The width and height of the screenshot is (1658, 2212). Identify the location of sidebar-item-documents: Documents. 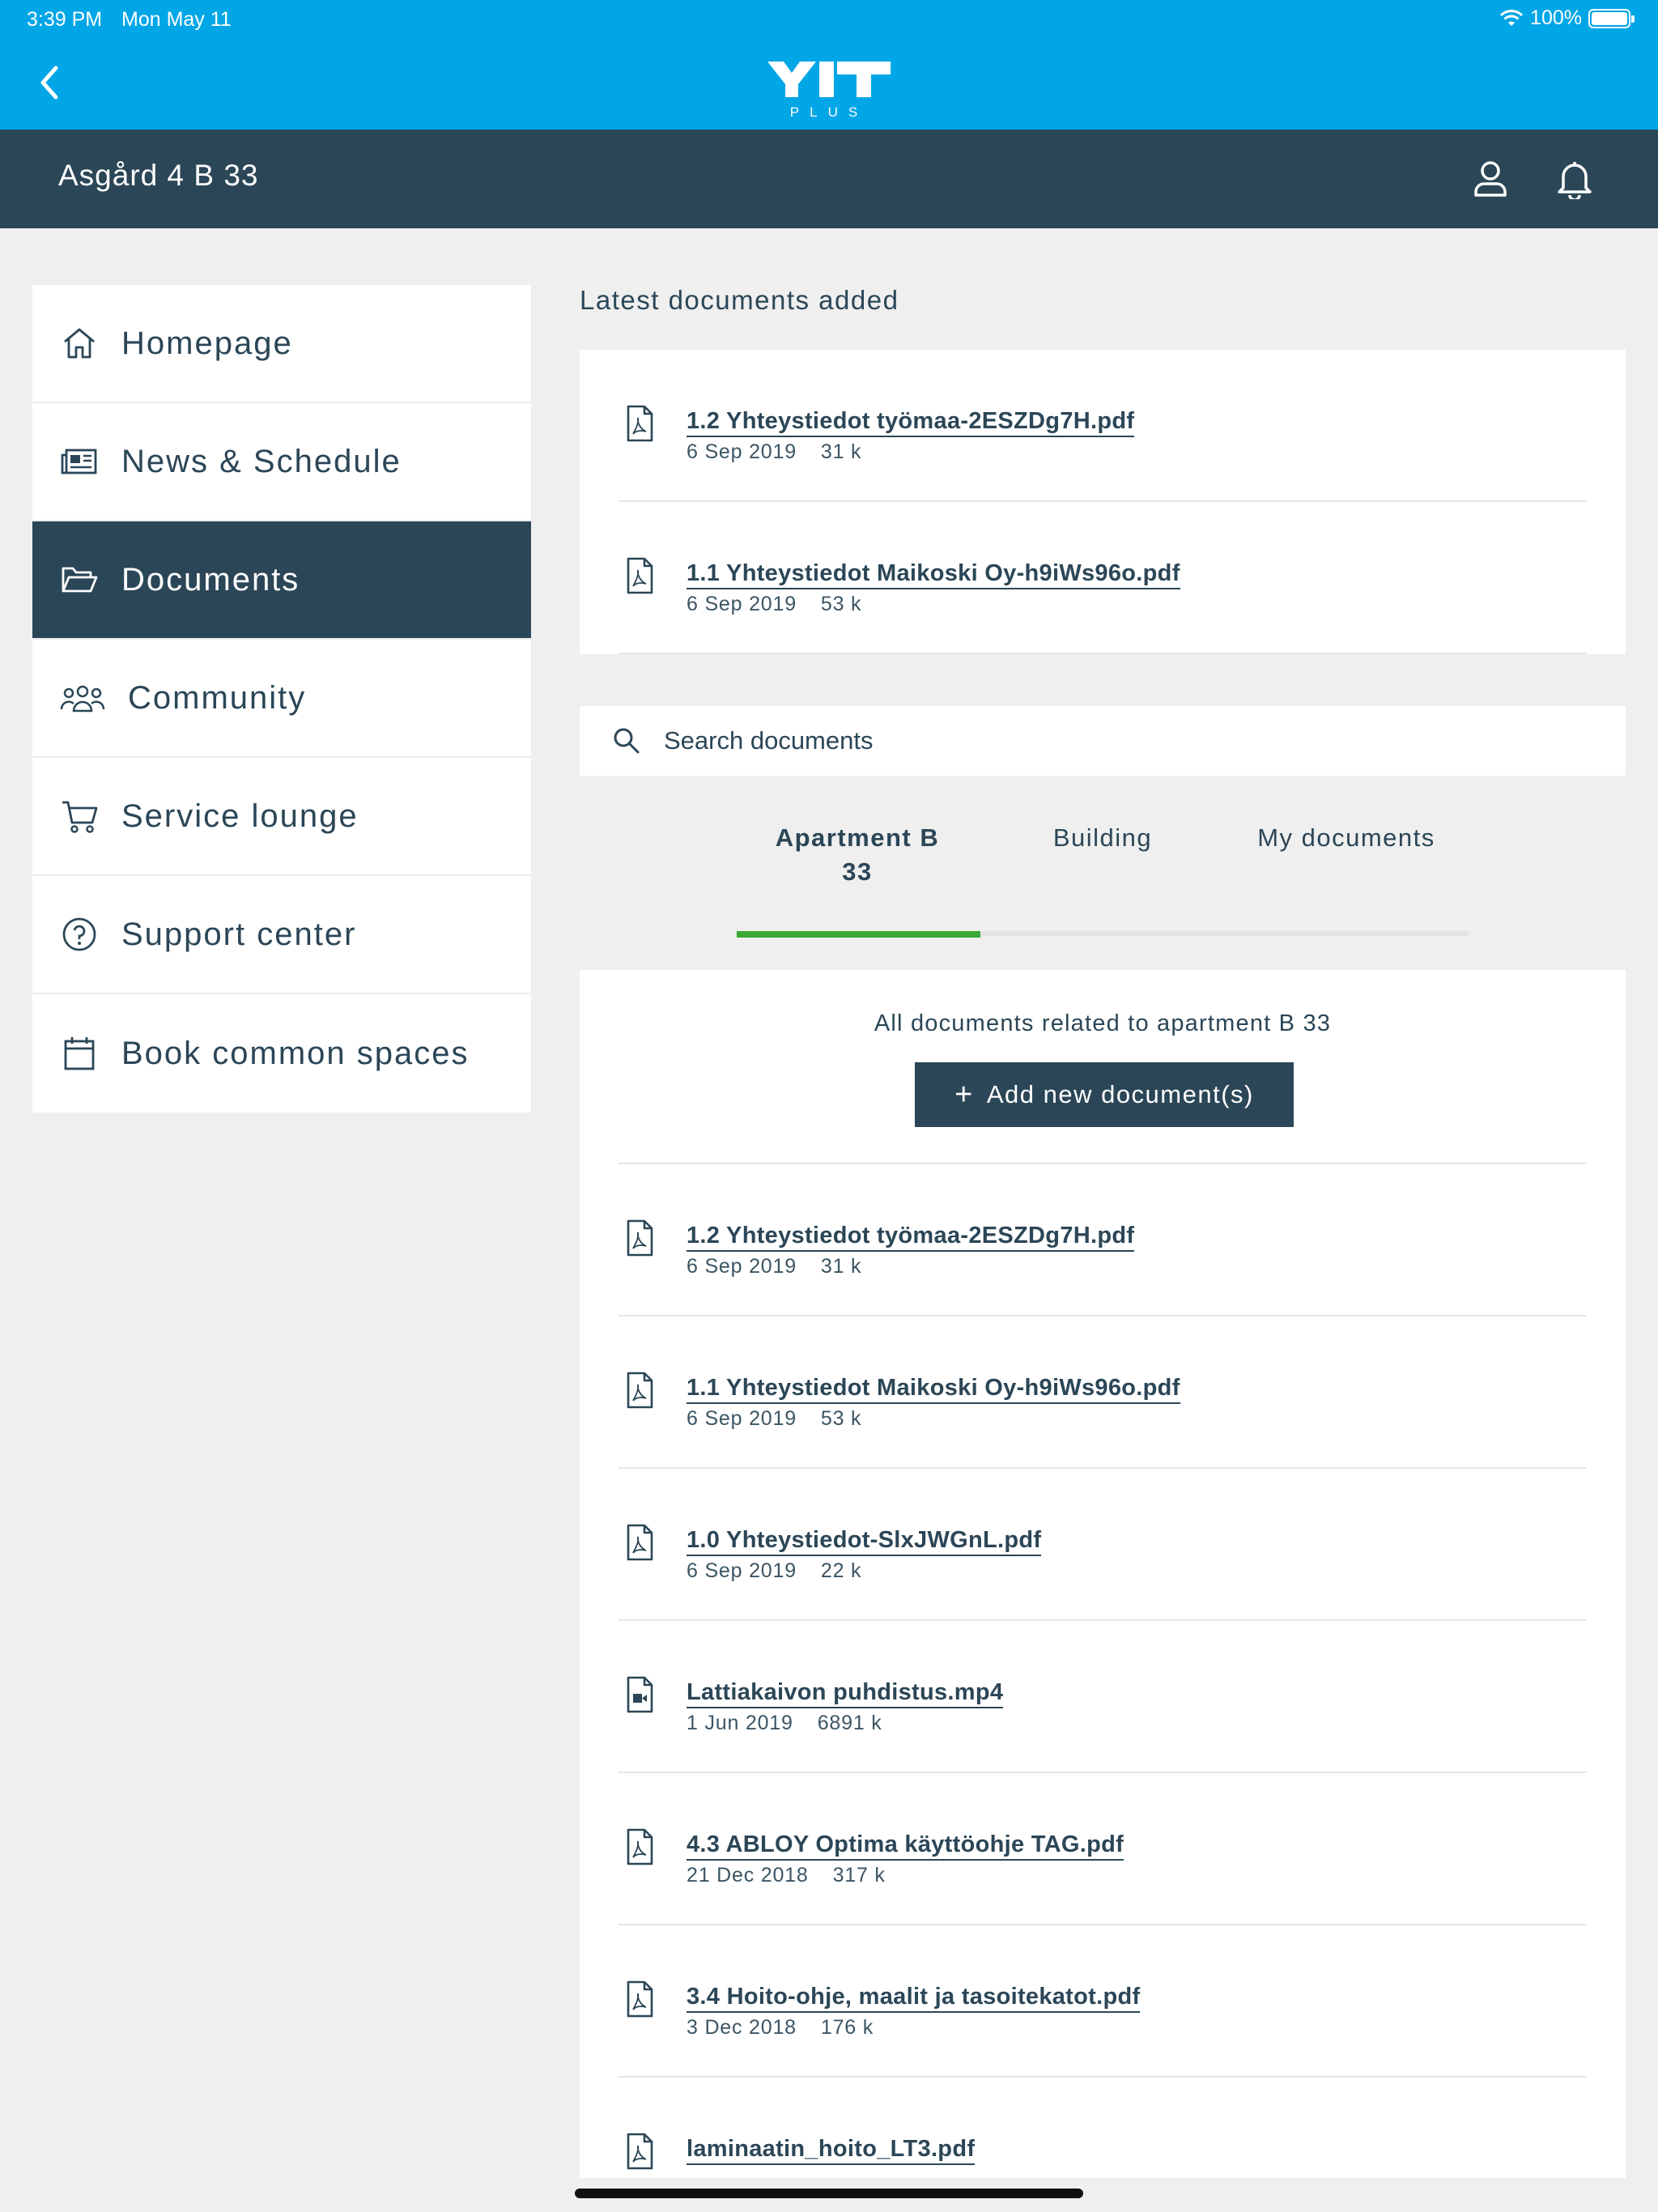
(281, 581).